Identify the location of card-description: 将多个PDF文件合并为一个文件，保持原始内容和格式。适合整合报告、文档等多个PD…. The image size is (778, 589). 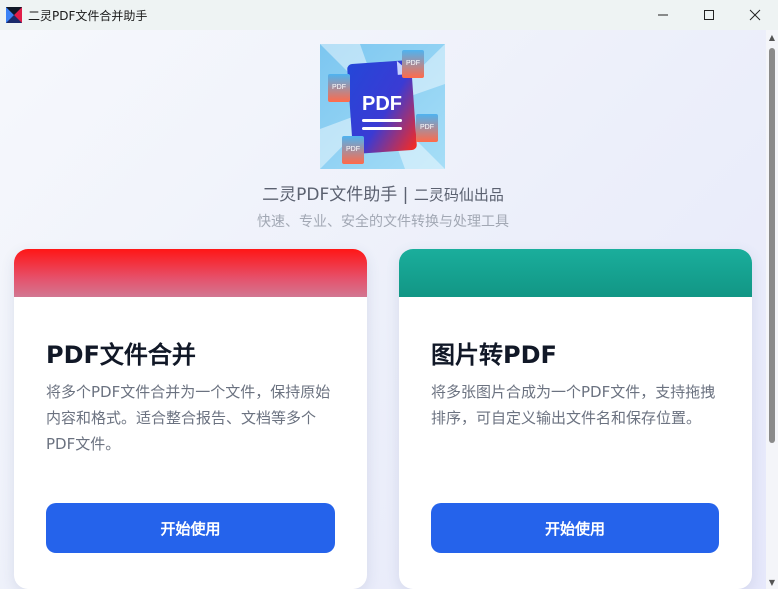
(188, 418).